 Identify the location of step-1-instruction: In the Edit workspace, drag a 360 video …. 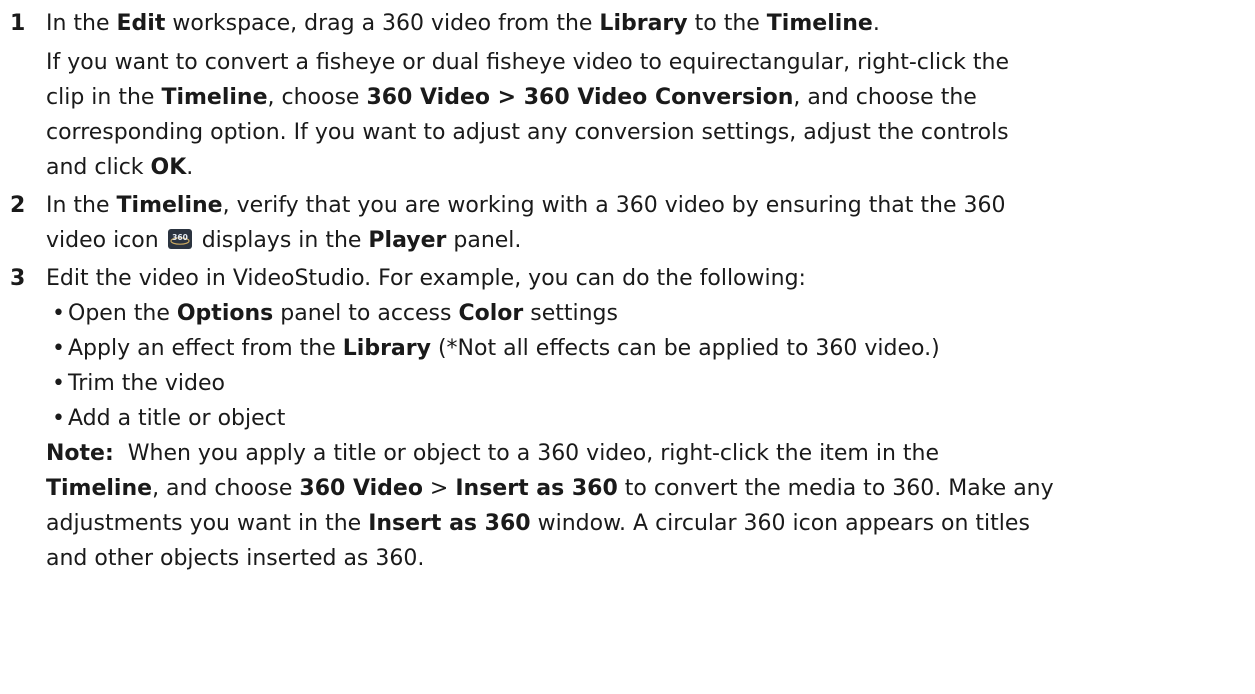
(463, 23).